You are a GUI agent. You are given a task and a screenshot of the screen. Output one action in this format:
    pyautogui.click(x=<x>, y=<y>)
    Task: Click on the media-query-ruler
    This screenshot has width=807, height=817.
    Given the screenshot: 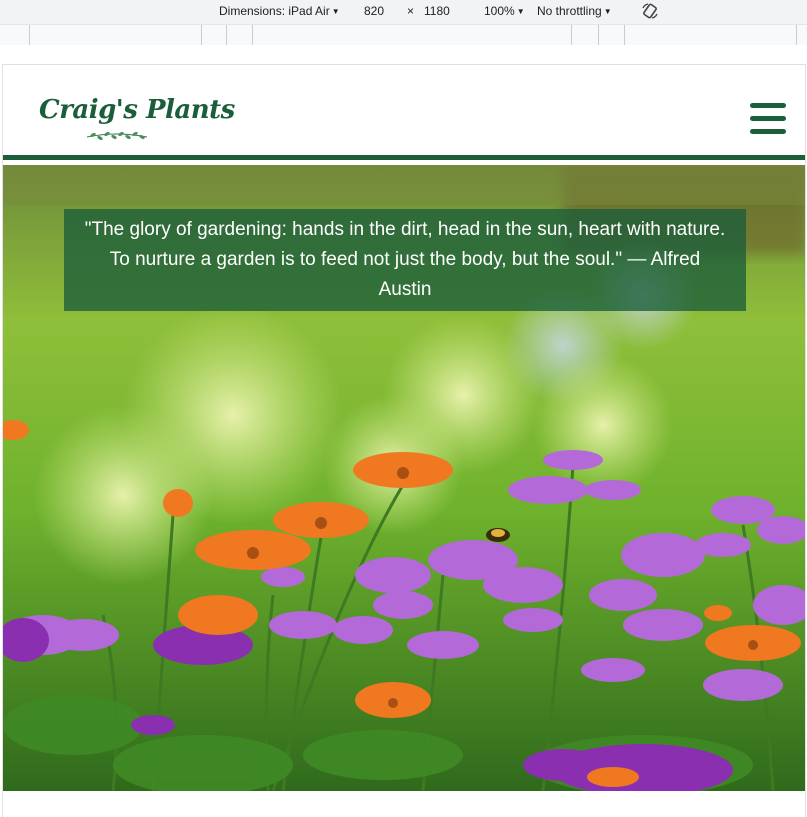 What is the action you would take?
    pyautogui.click(x=403, y=34)
    